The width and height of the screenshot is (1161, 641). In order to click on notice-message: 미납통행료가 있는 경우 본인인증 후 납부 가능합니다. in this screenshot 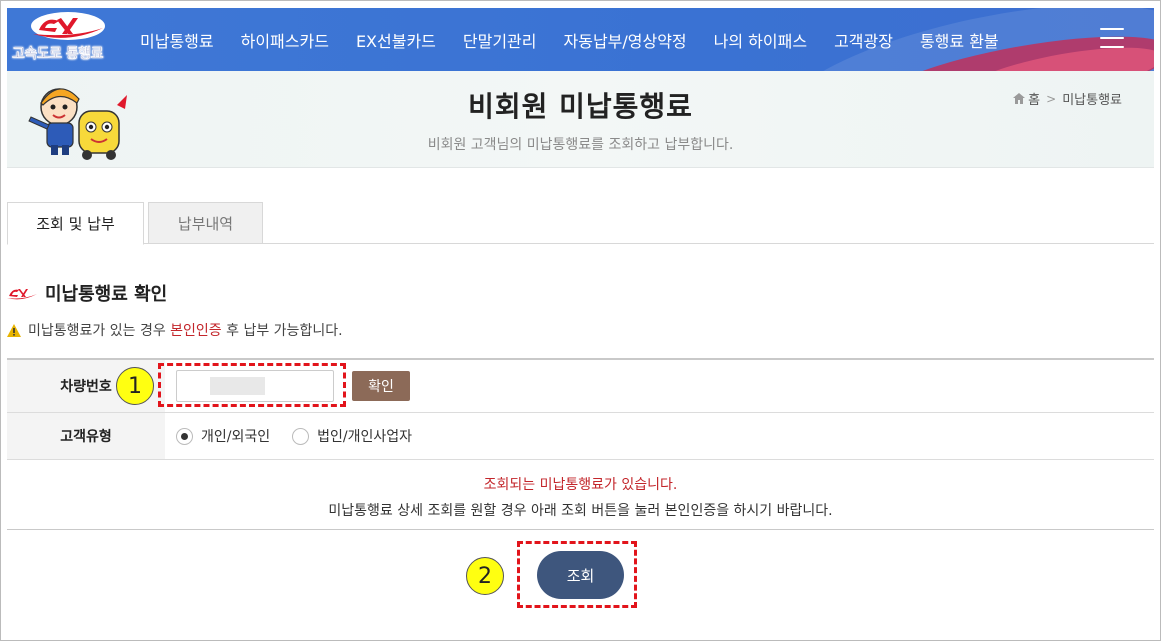, I will do `click(175, 330)`.